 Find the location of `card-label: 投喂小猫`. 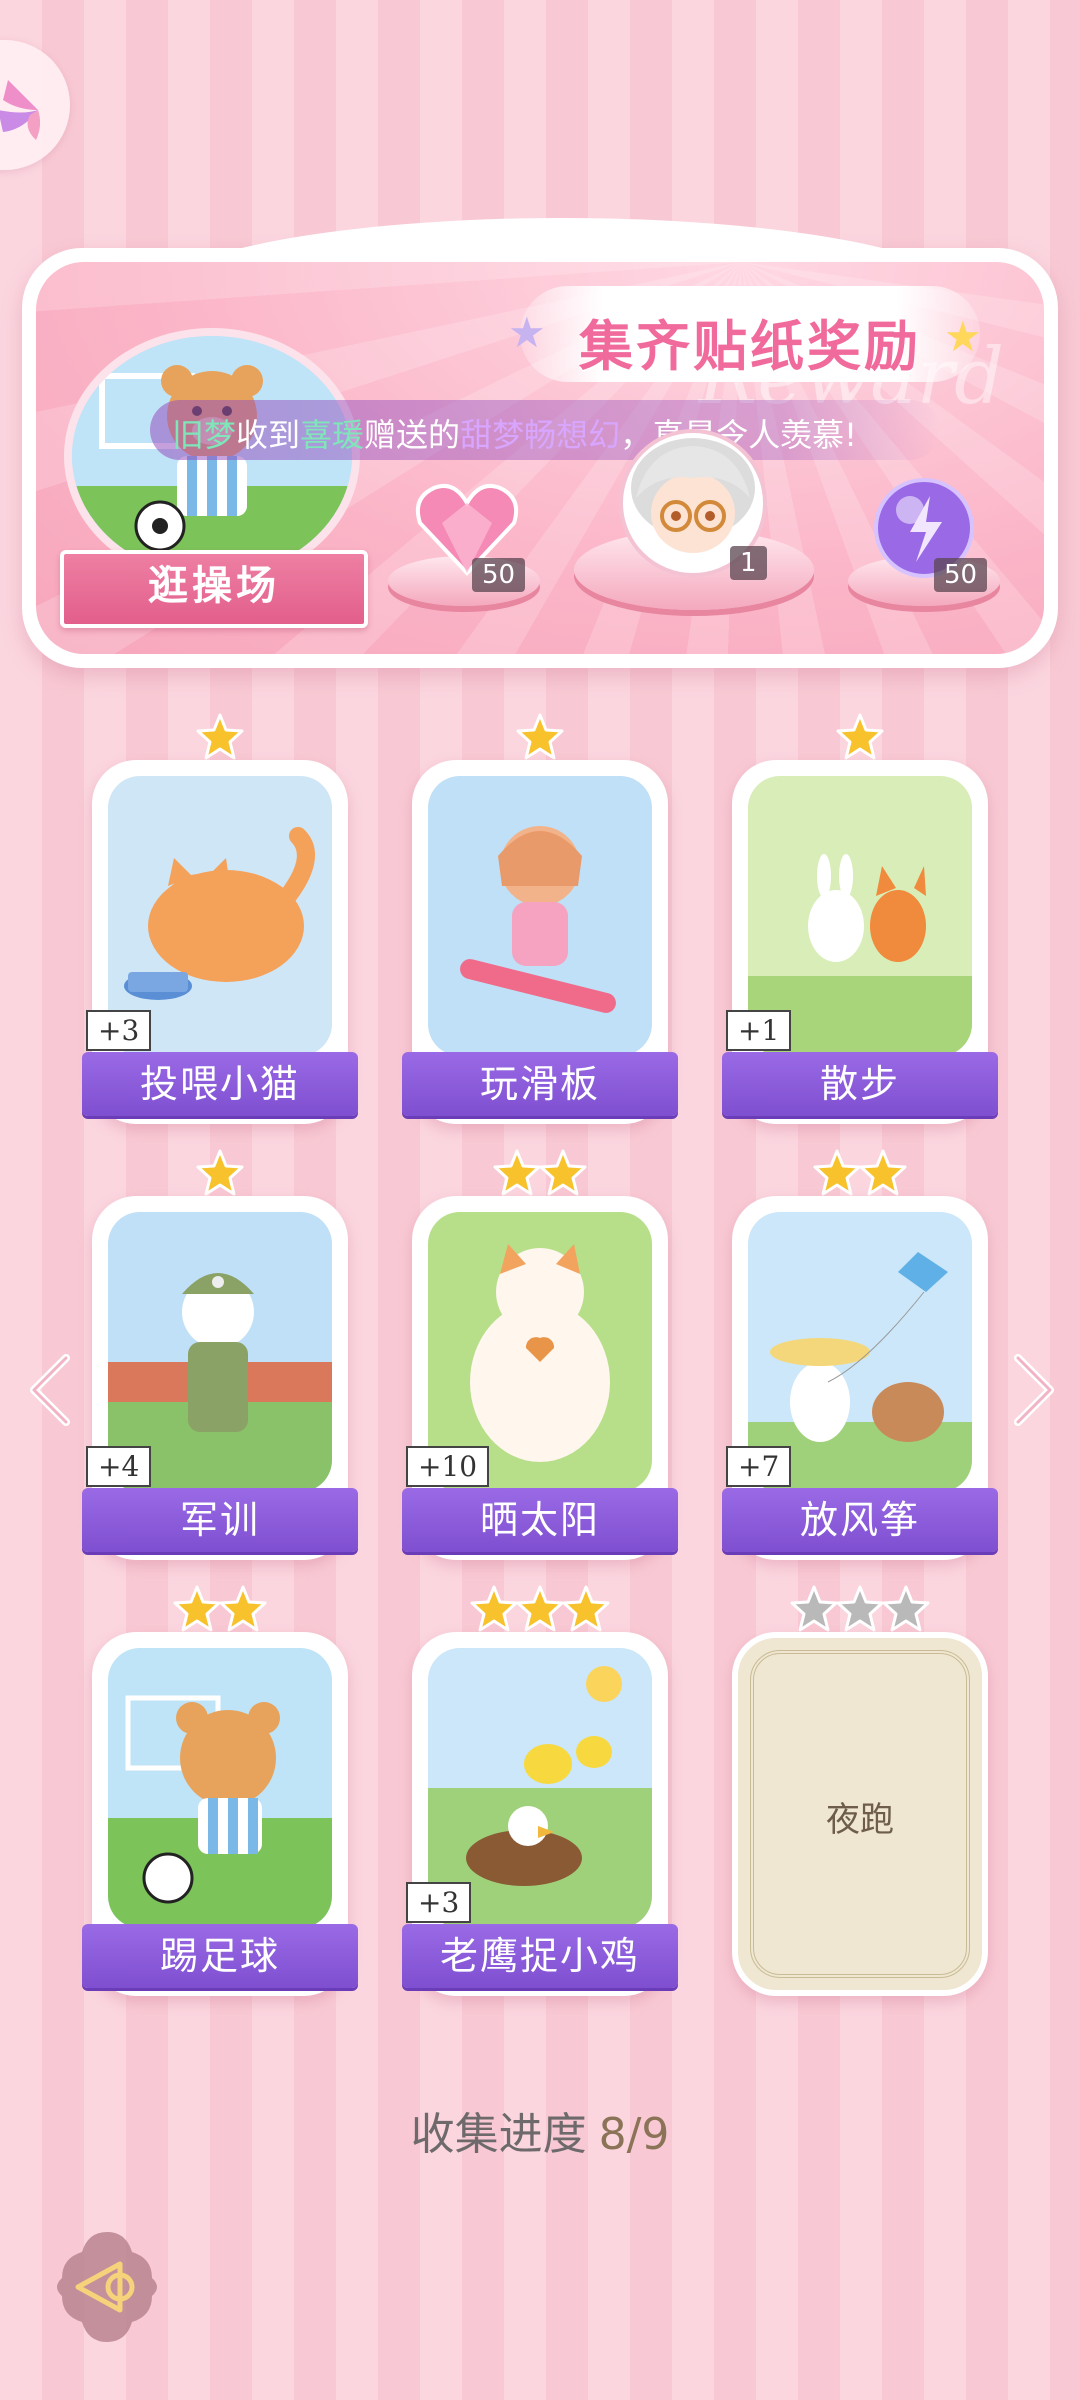

card-label: 投喂小猫 is located at coordinates (219, 1084).